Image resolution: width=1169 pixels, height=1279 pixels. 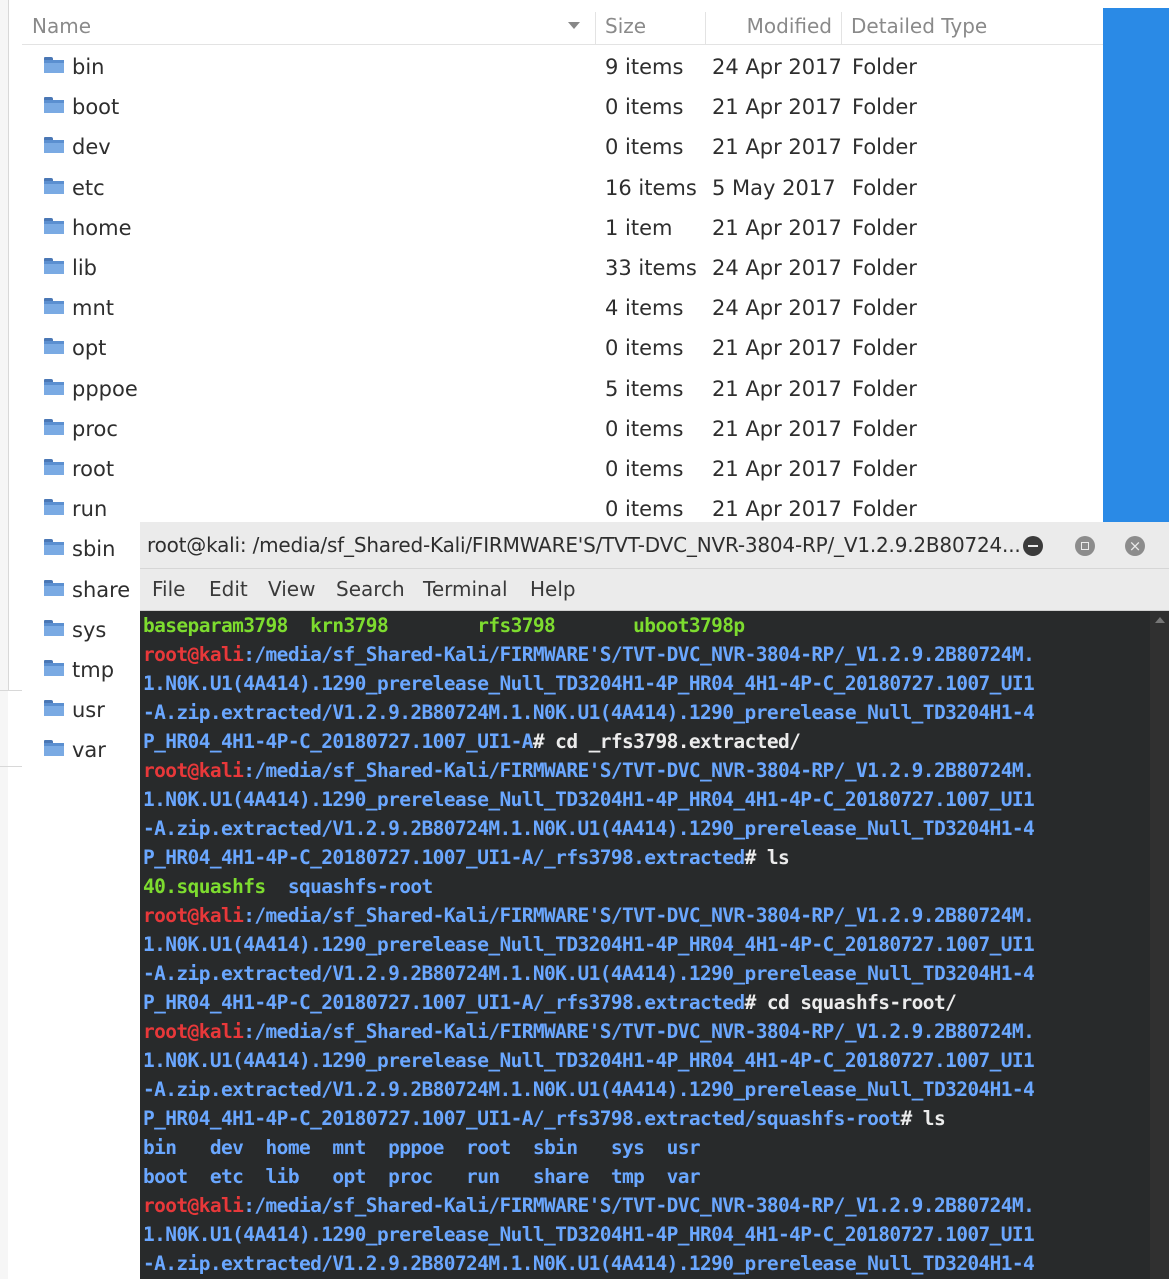 What do you see at coordinates (553, 589) in the screenshot?
I see `menu-help: Help` at bounding box center [553, 589].